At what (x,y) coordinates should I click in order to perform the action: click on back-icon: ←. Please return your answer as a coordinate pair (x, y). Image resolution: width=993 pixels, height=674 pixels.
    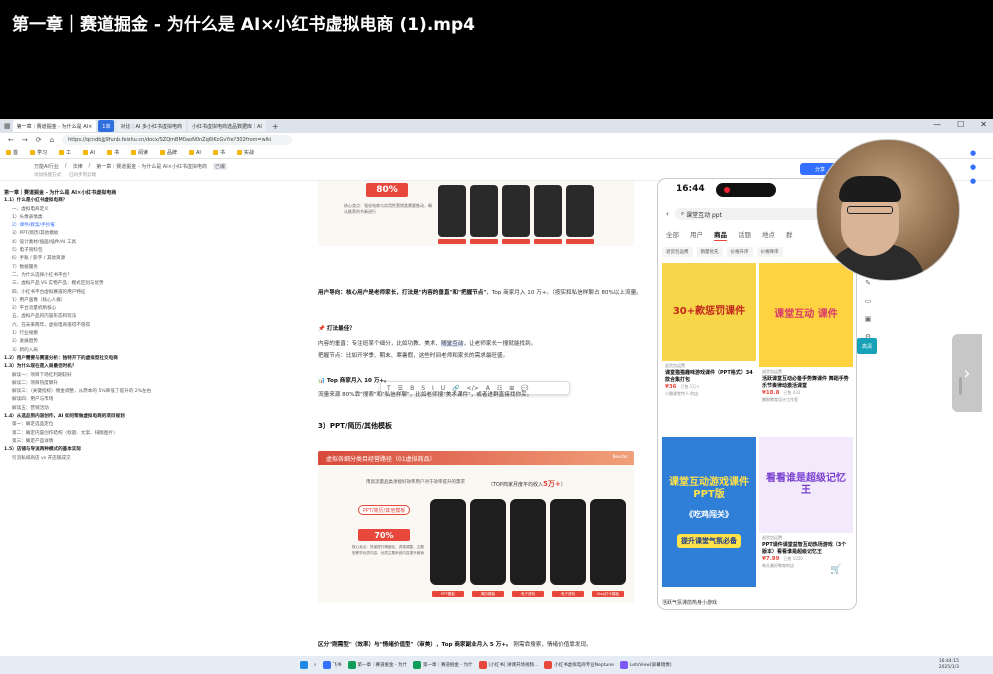
    Looking at the image, I should click on (11, 140).